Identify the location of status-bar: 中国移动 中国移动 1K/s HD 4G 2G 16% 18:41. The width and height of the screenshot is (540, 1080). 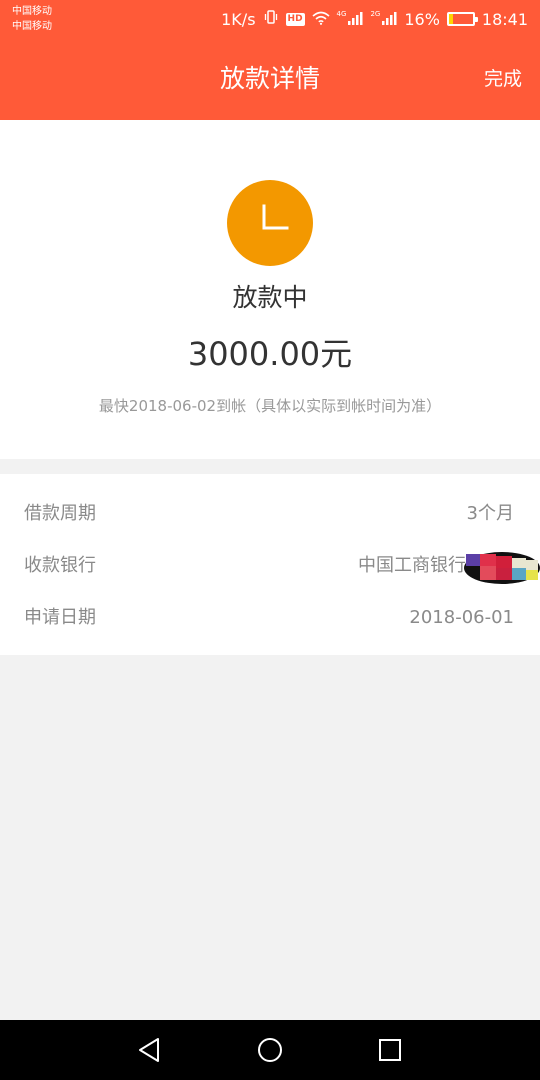
(270, 19).